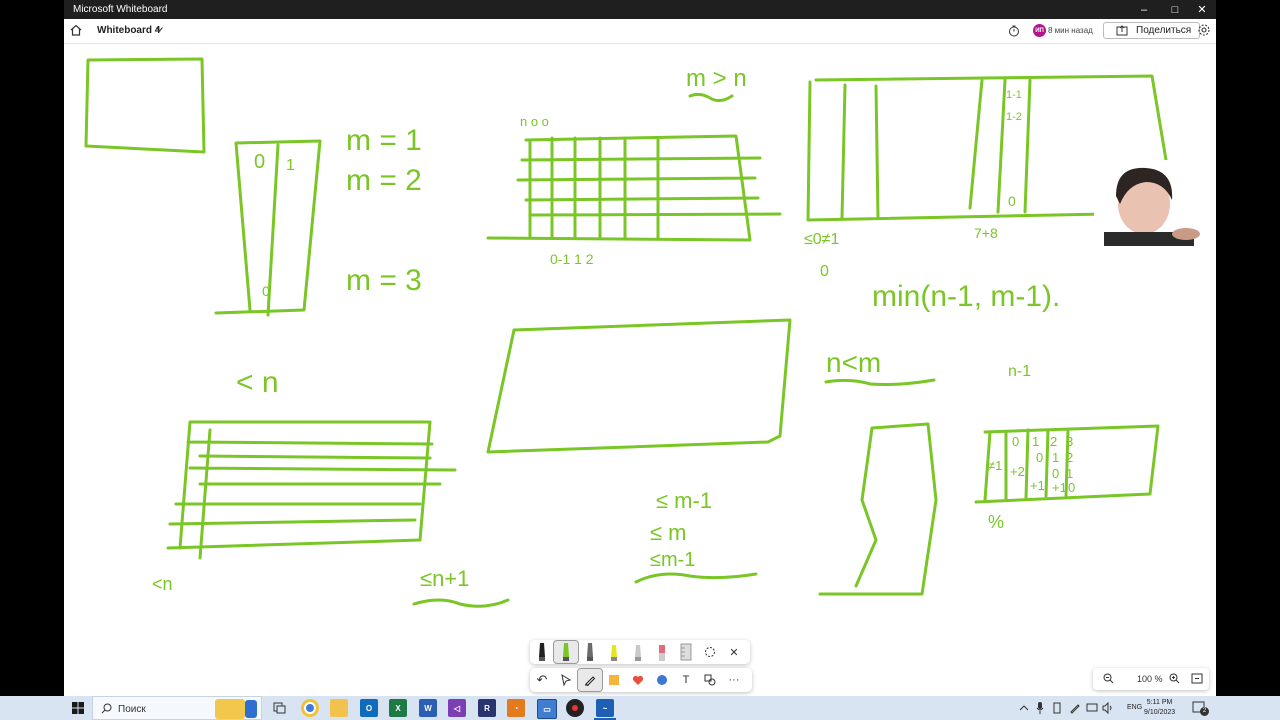  Describe the element at coordinates (266, 291) in the screenshot. I see `ink-zero-c: 0` at that location.